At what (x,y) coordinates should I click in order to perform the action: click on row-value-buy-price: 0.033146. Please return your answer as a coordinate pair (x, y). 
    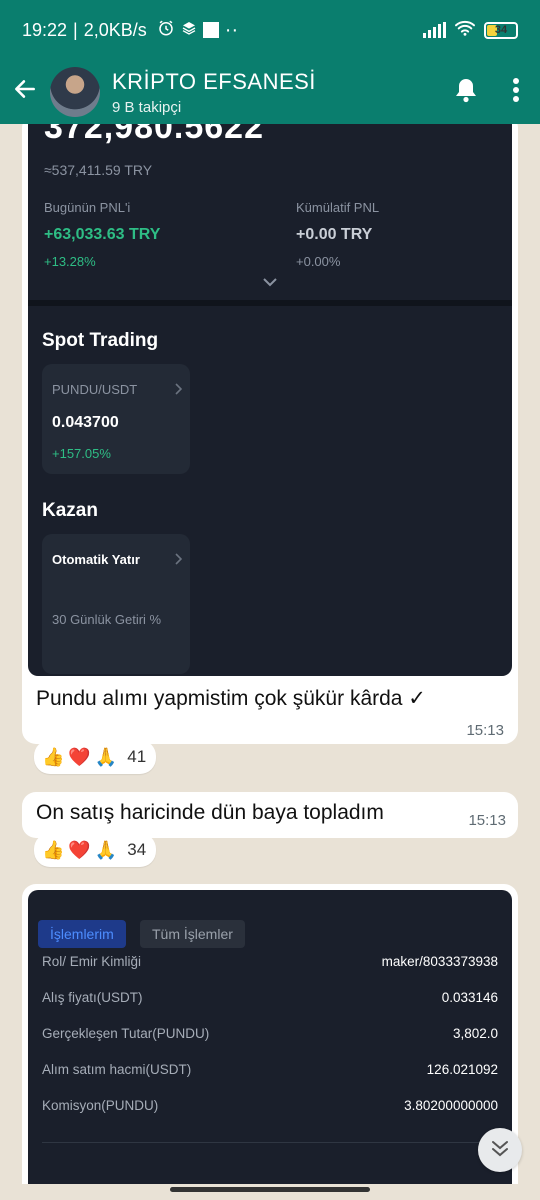
    Looking at the image, I should click on (469, 997).